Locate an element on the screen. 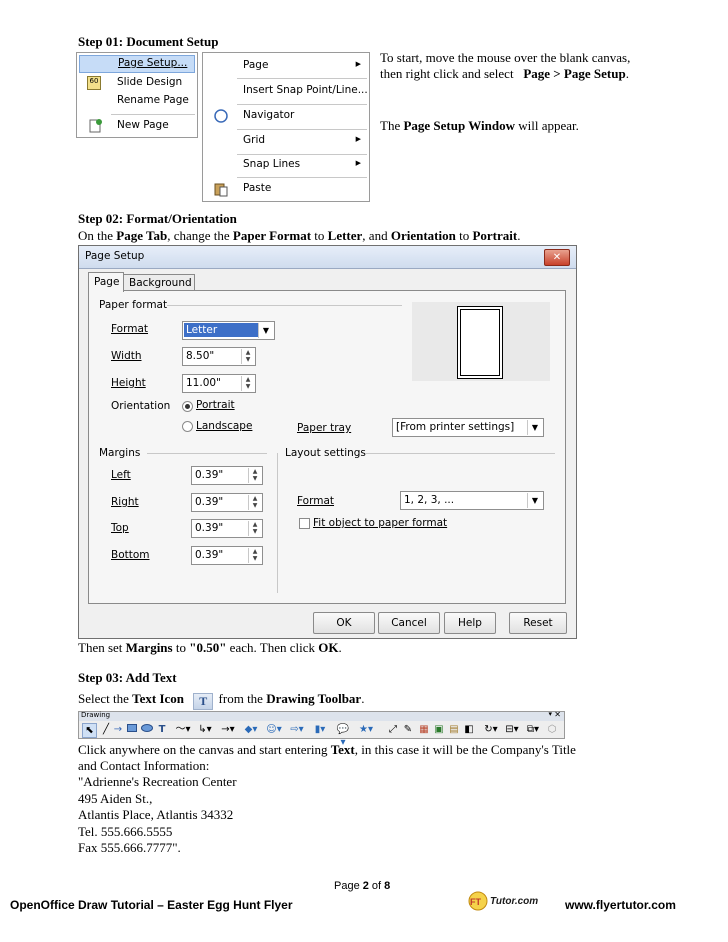 The width and height of the screenshot is (728, 942). text-bold: "0.50" is located at coordinates (208, 647).